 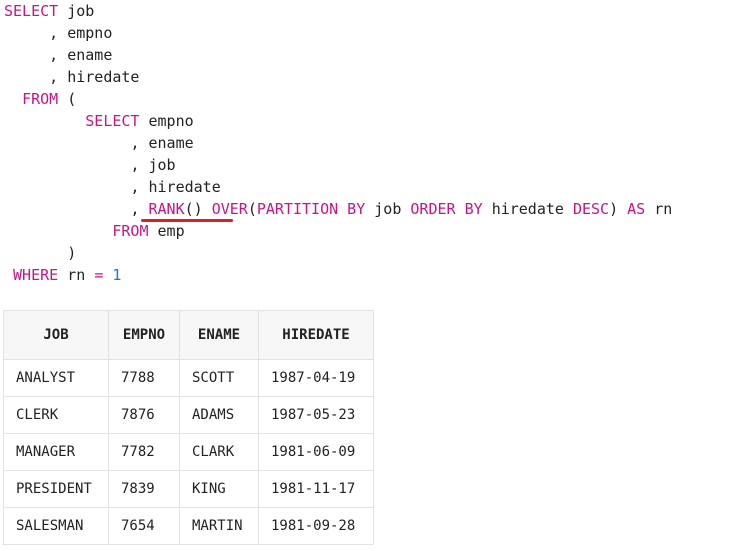 What do you see at coordinates (252, 209) in the screenshot?
I see `partition-open-paren: (` at bounding box center [252, 209].